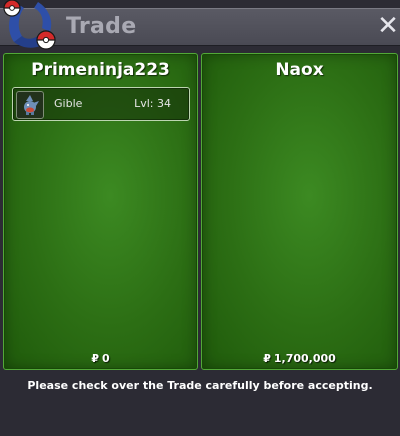  I want to click on pokeball-logo-icon, so click(29, 25).